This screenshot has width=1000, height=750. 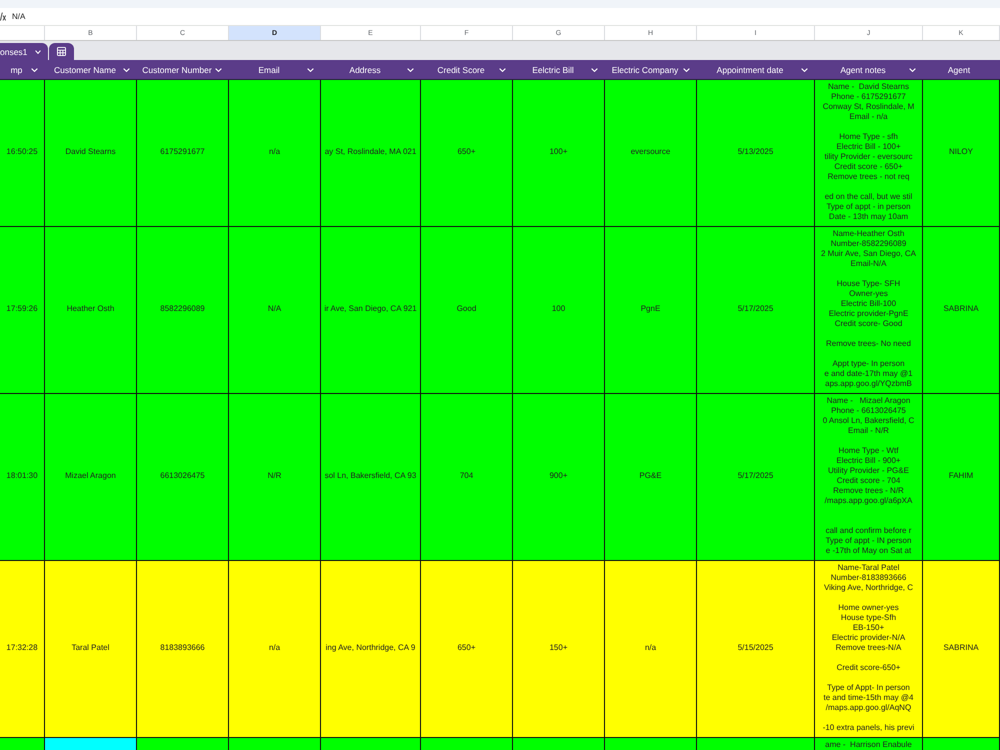 What do you see at coordinates (553, 69) in the screenshot?
I see `column-header: Eelctric Bill` at bounding box center [553, 69].